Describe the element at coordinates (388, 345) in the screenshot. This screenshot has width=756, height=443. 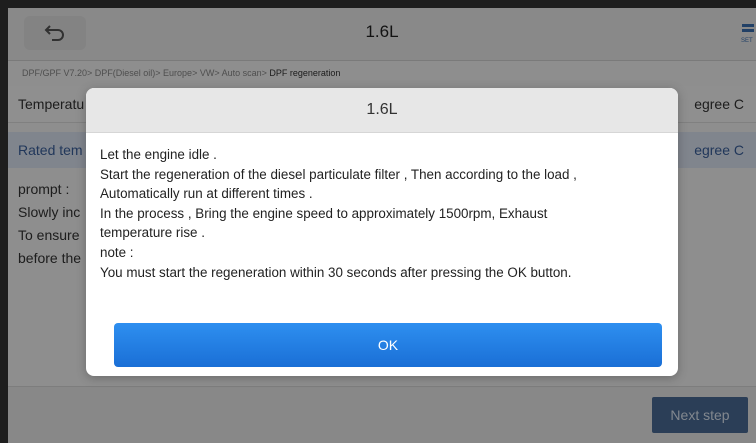
I see `ok-button: OK` at that location.